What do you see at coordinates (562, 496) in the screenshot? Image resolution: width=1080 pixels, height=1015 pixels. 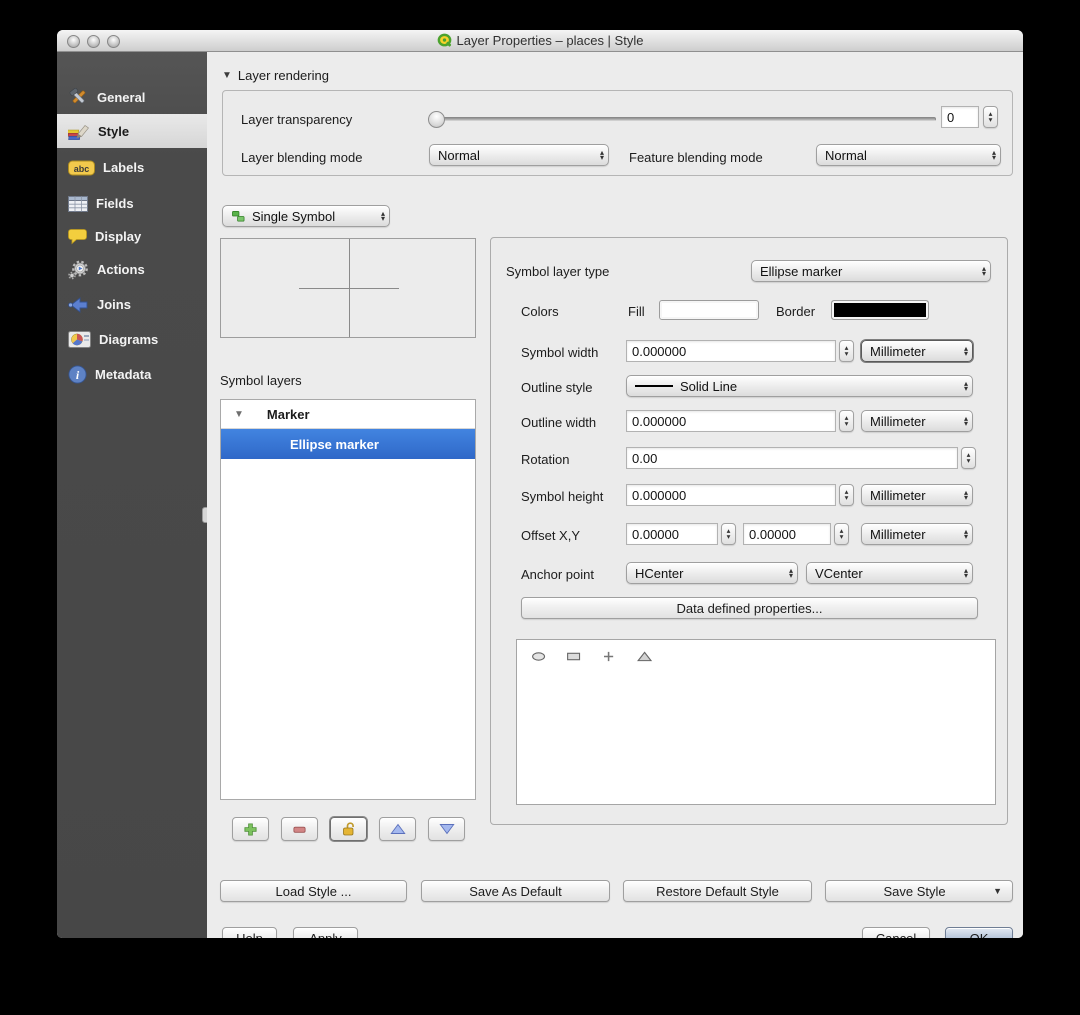 I see `symbol-height-label: Symbol height` at bounding box center [562, 496].